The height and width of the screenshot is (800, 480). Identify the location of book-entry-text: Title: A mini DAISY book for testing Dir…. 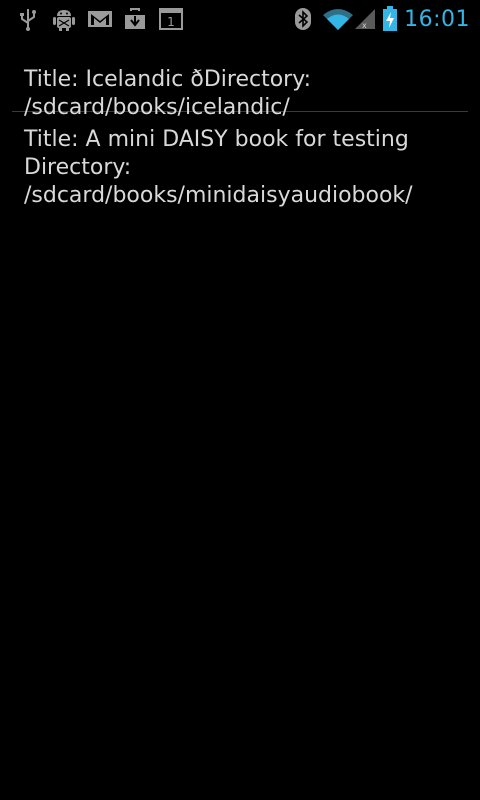
(218, 167).